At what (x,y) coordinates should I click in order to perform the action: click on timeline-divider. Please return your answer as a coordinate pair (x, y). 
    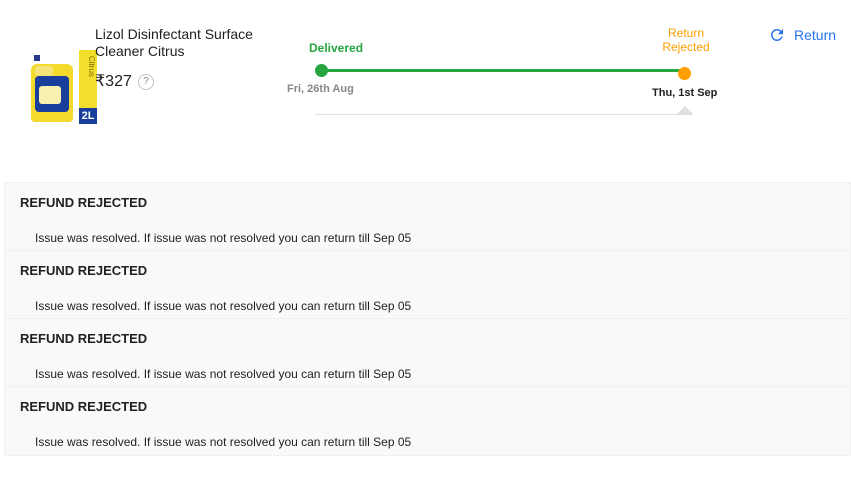
    Looking at the image, I should click on (504, 114).